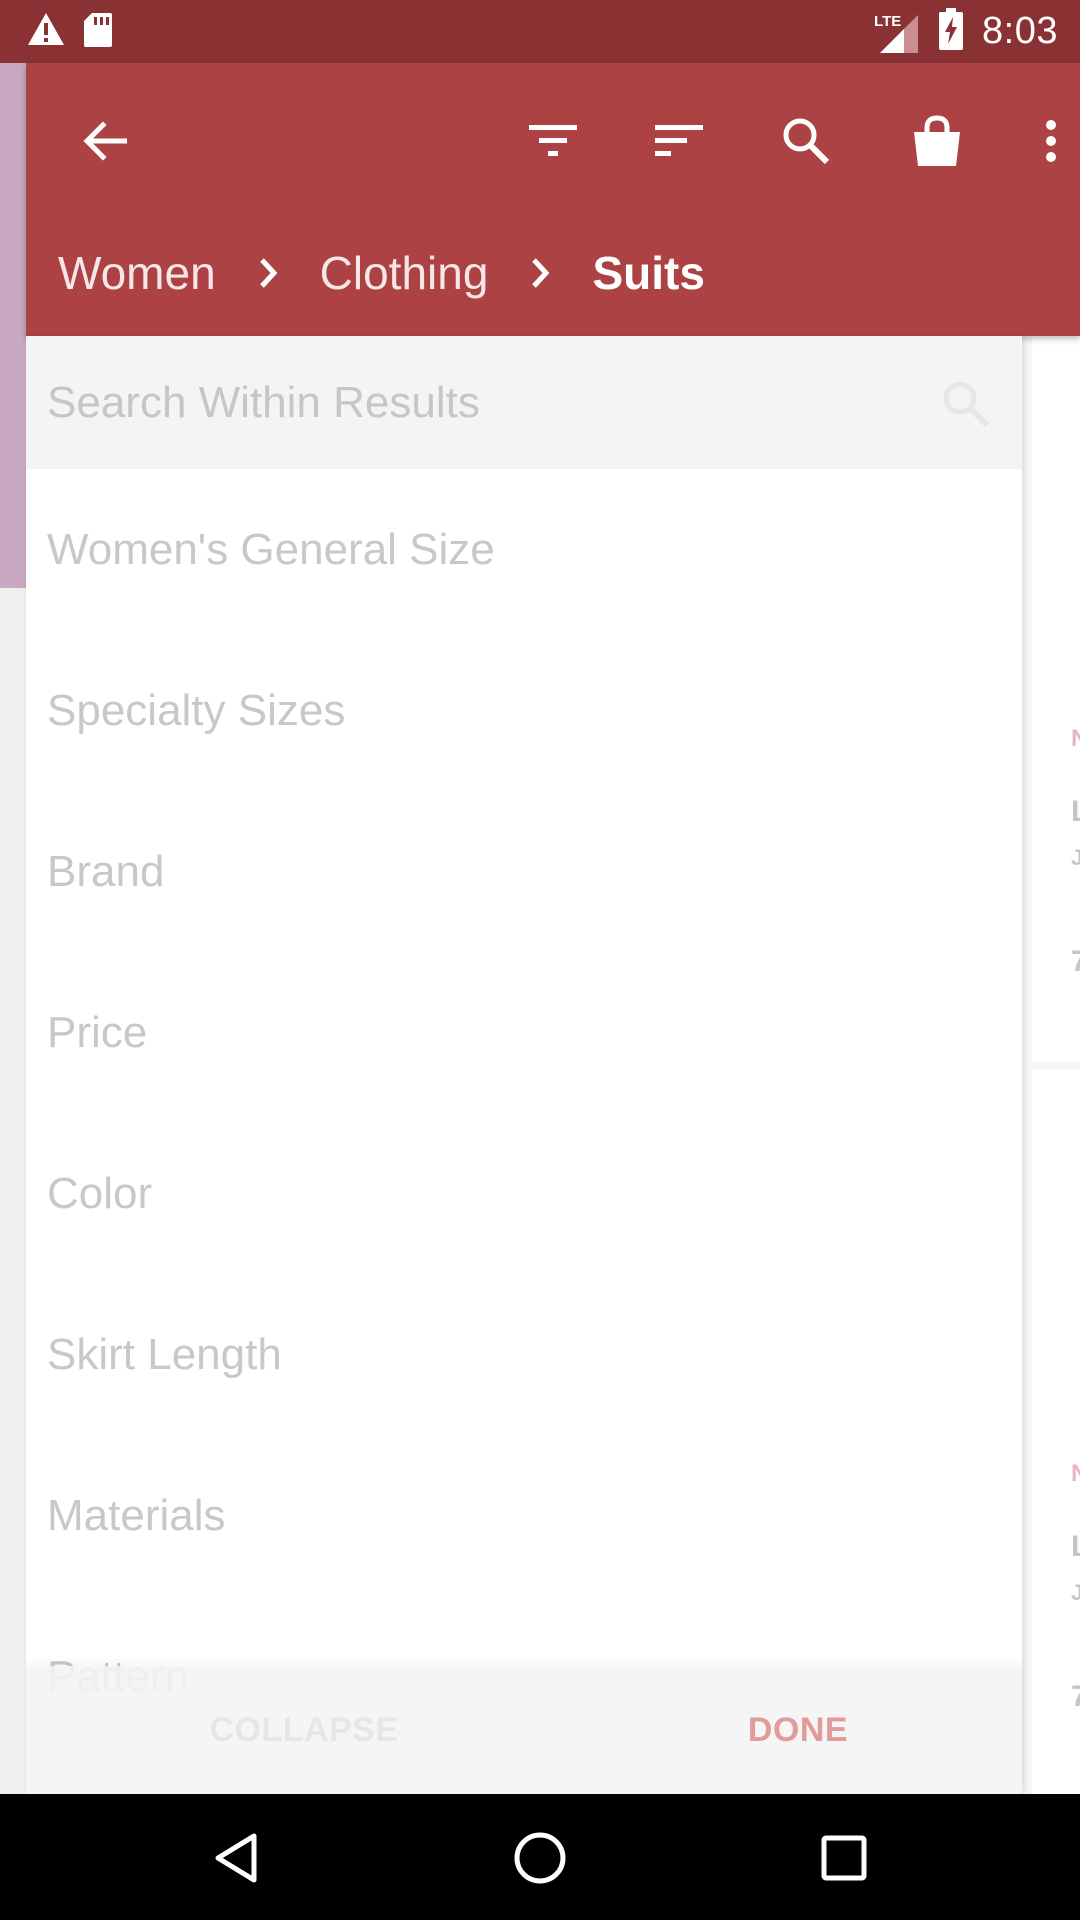  I want to click on breadcrumb-item-suits: Suits, so click(648, 273).